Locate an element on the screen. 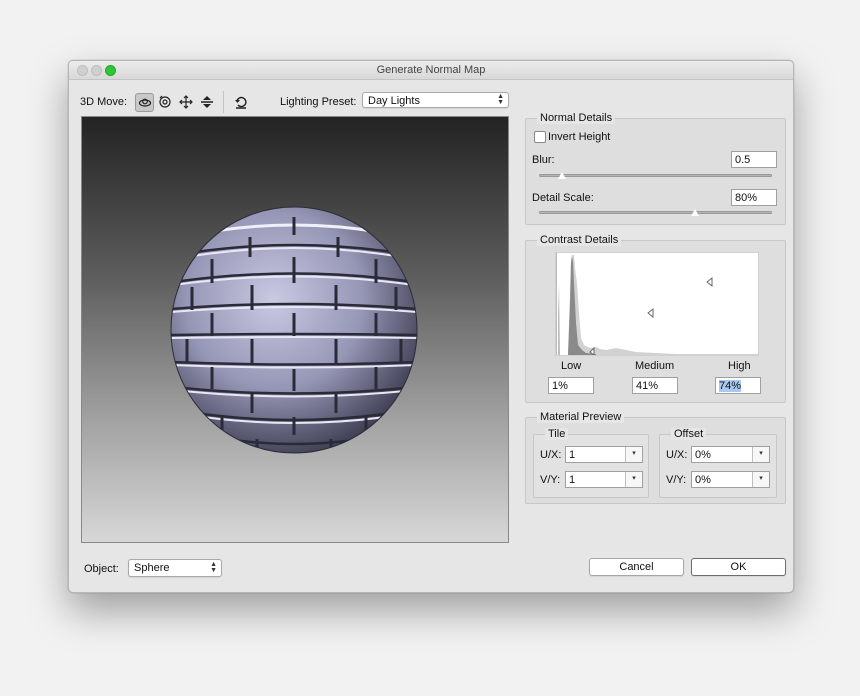 The height and width of the screenshot is (696, 860). object-label: Object: is located at coordinates (101, 569).